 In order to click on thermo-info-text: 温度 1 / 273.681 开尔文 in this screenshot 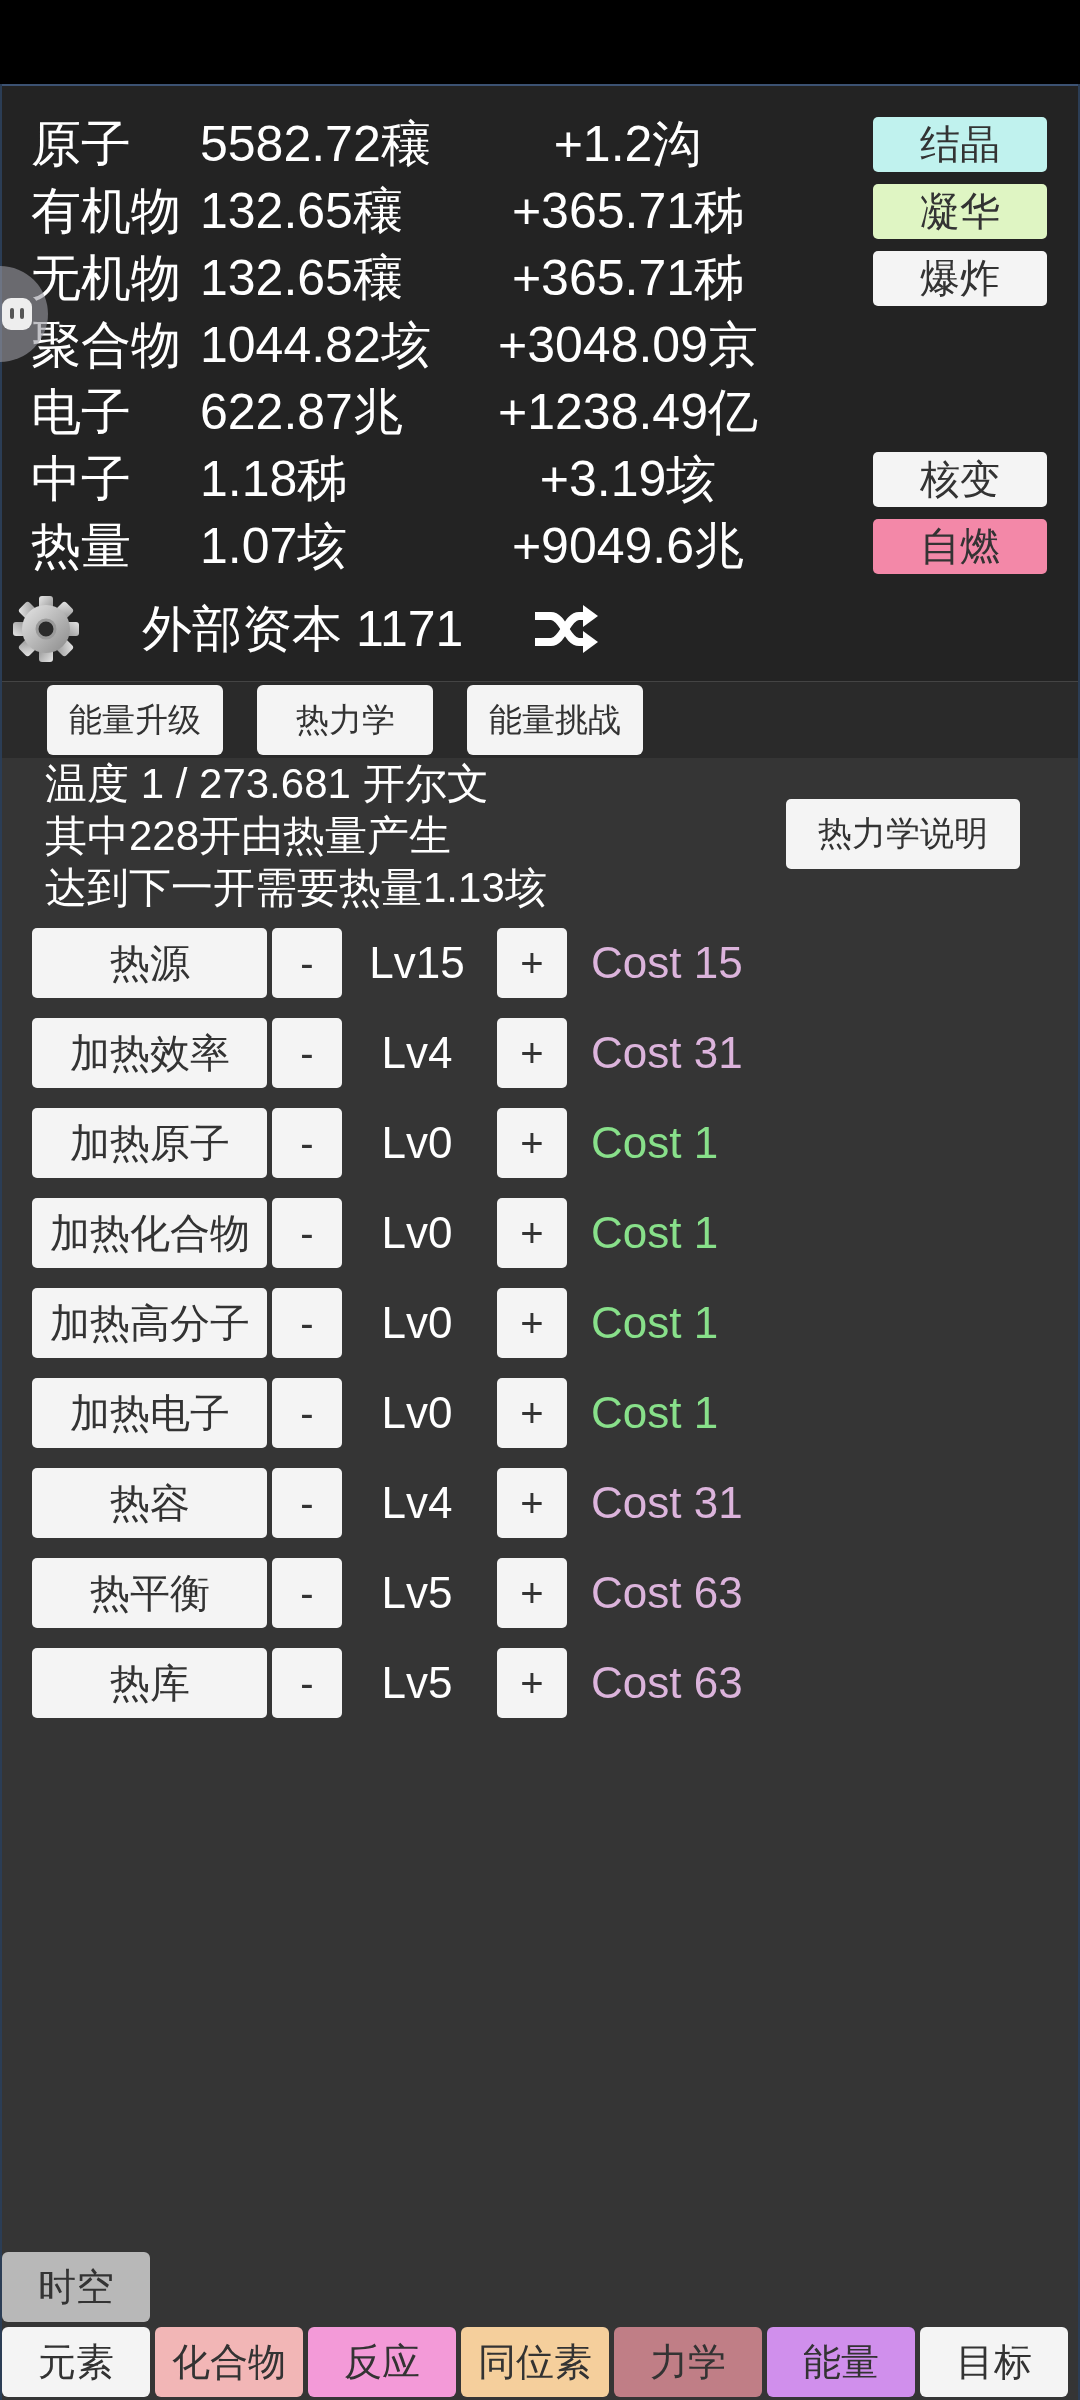, I will do `click(267, 784)`.